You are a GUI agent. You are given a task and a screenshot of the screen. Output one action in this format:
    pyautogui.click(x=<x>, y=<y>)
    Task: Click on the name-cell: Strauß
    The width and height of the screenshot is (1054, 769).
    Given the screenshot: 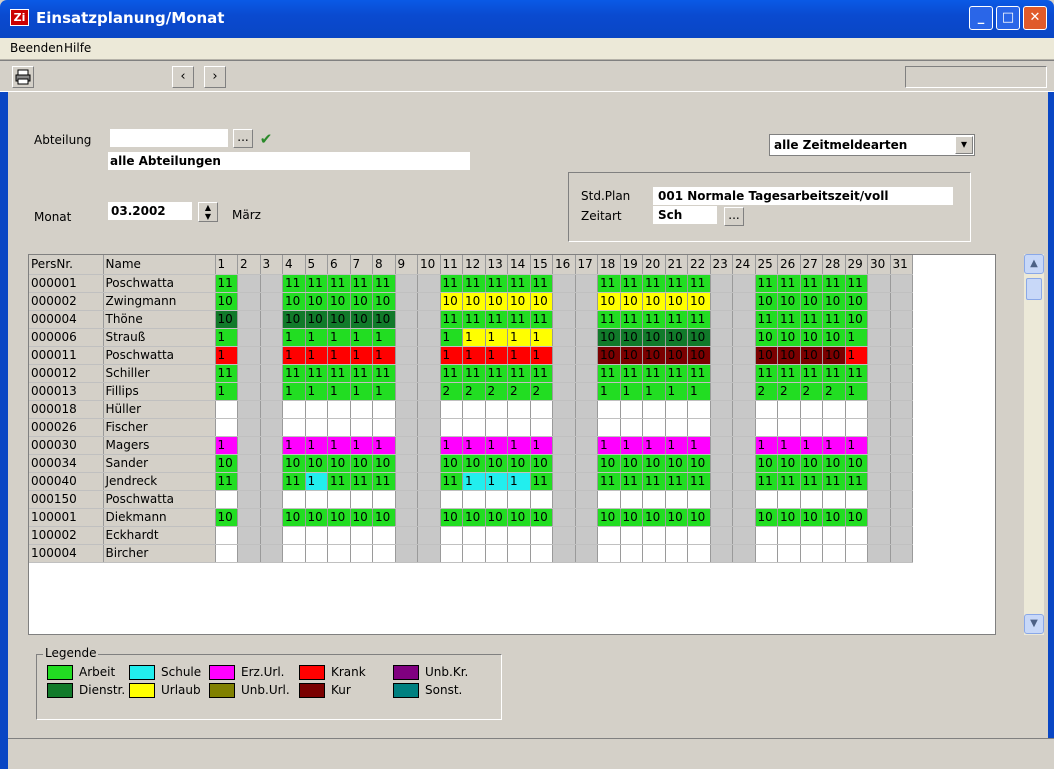 What is the action you would take?
    pyautogui.click(x=159, y=337)
    